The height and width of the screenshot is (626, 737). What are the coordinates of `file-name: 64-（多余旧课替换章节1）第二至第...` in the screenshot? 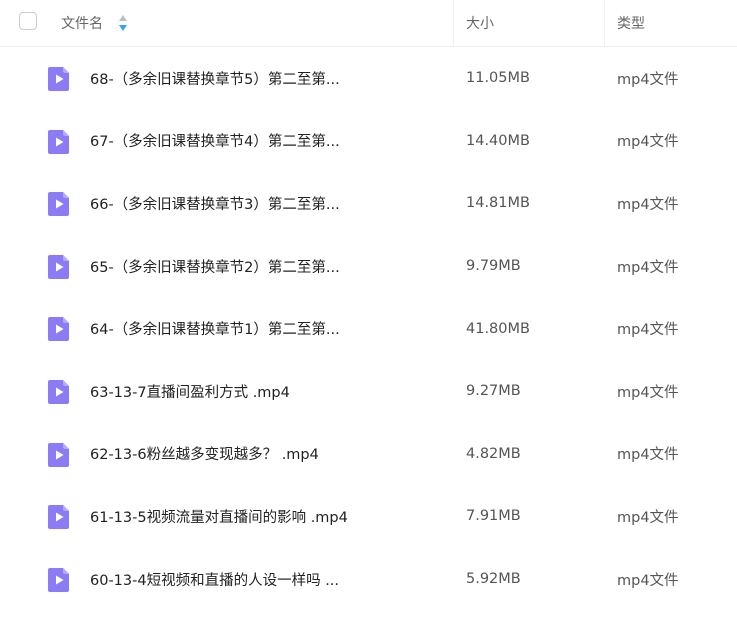 It's located at (215, 328).